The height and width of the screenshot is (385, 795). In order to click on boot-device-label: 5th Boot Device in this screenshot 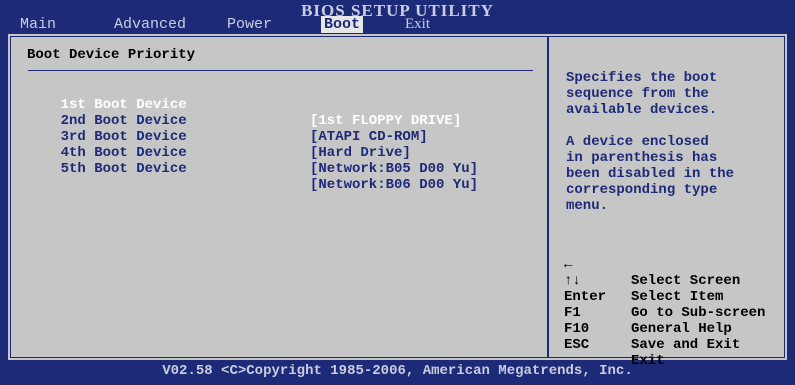, I will do `click(123, 169)`.